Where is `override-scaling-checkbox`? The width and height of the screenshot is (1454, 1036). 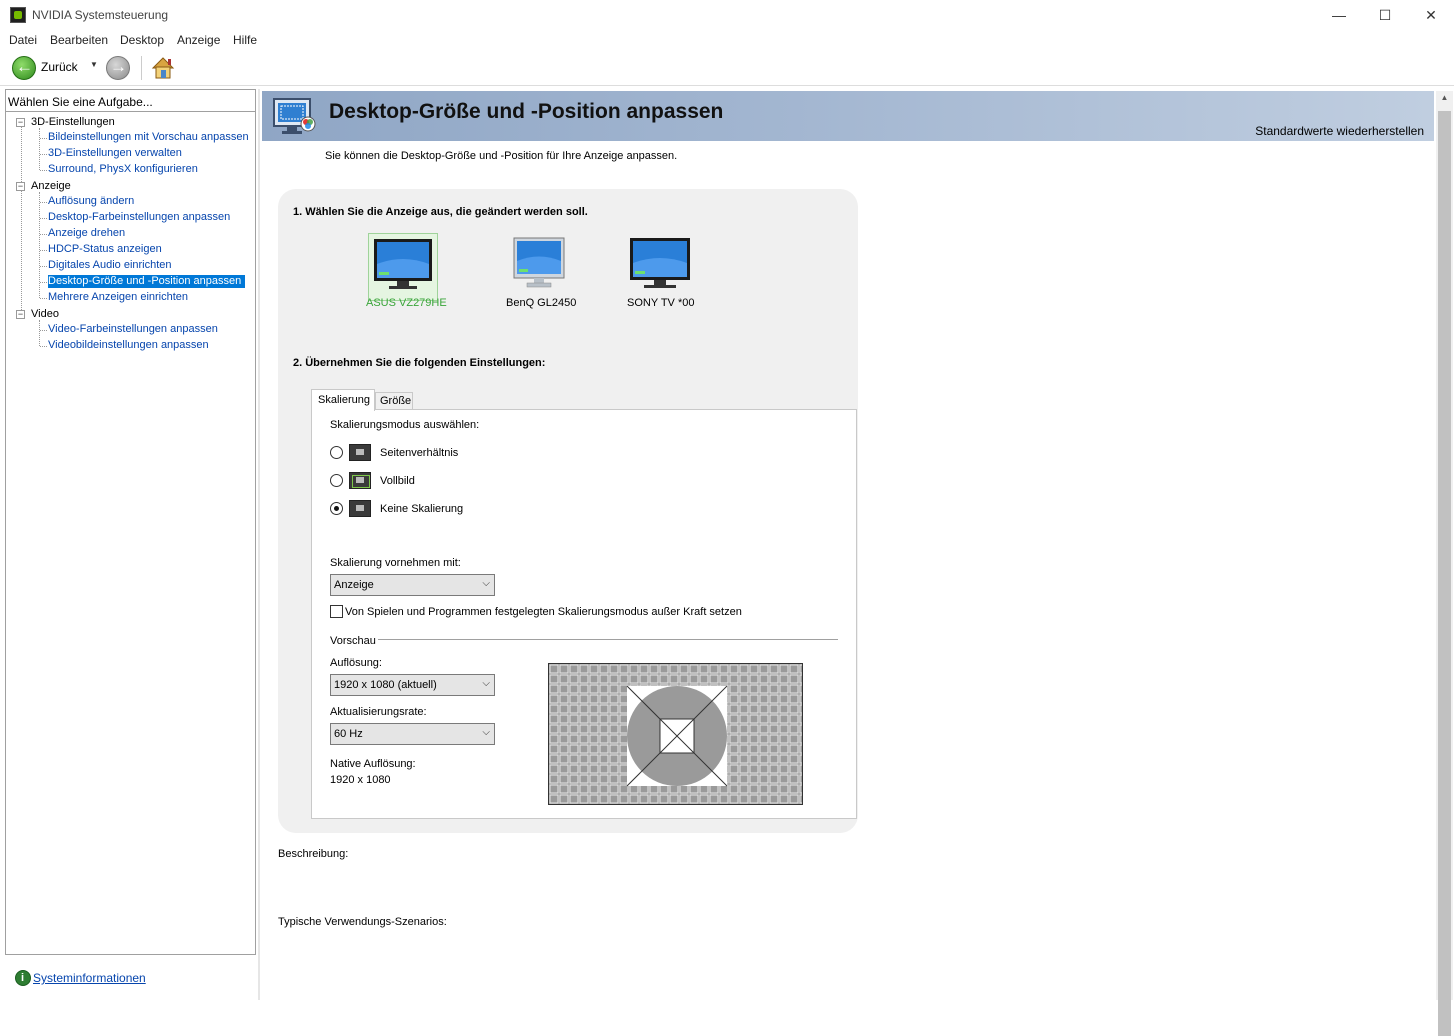 override-scaling-checkbox is located at coordinates (336, 611).